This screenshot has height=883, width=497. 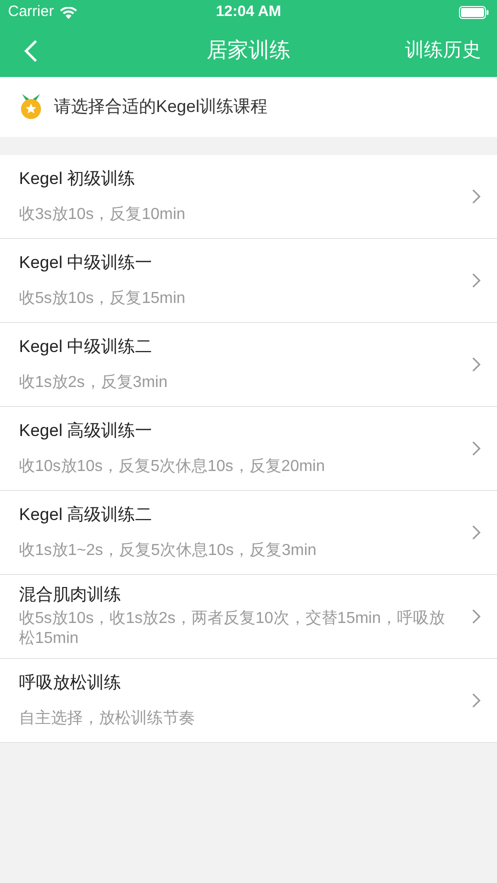 I want to click on course-row: Kegel 初级训练 收3s放10s，反复10min, so click(x=248, y=197).